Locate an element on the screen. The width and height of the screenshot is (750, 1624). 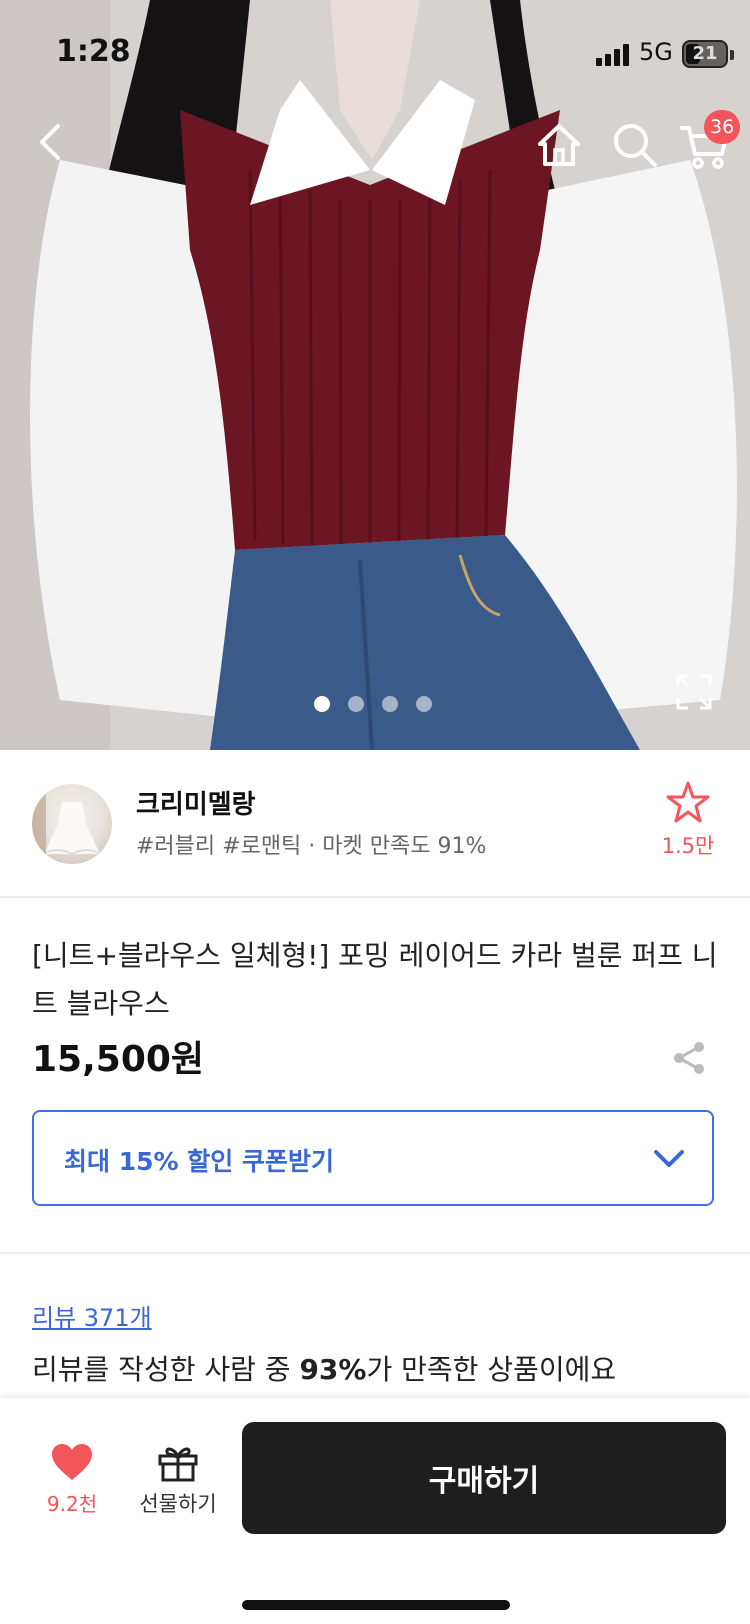
star-icon is located at coordinates (688, 802).